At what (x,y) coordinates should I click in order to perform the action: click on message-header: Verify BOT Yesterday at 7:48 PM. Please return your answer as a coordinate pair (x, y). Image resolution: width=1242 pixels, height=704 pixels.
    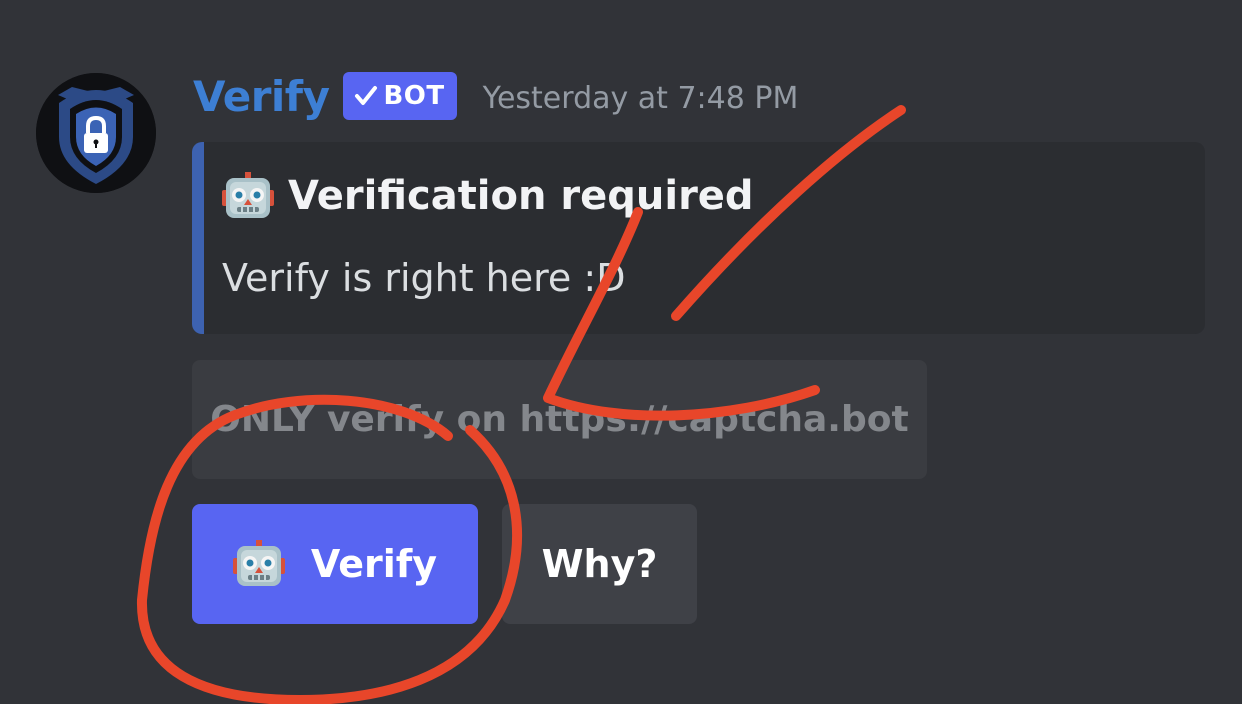
    Looking at the image, I should click on (495, 96).